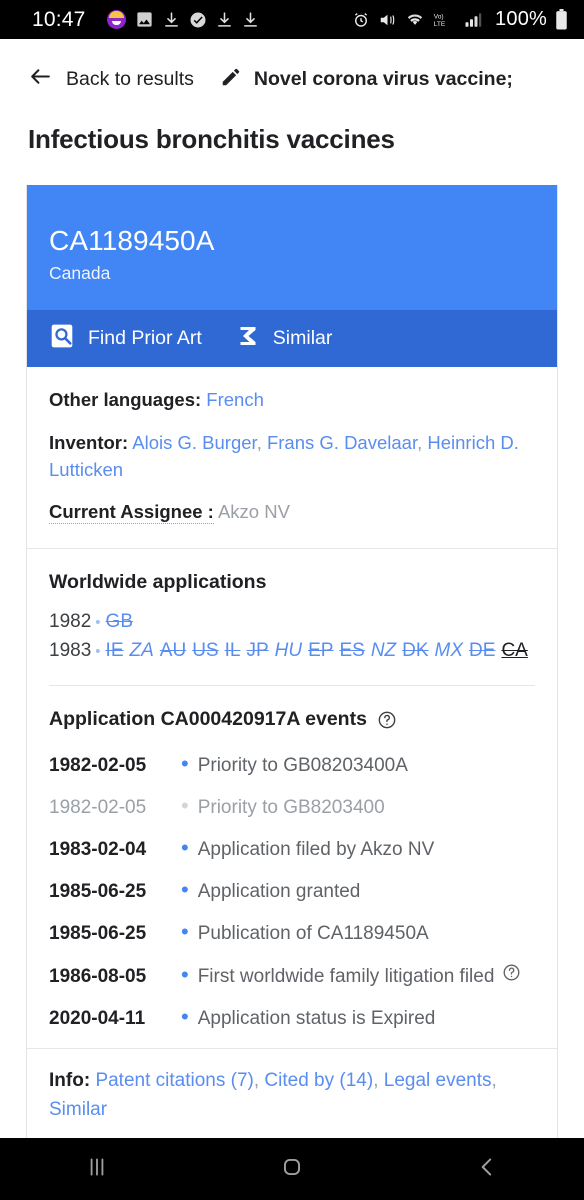  Describe the element at coordinates (70, 622) in the screenshot. I see `worldwide-year: 1982` at that location.